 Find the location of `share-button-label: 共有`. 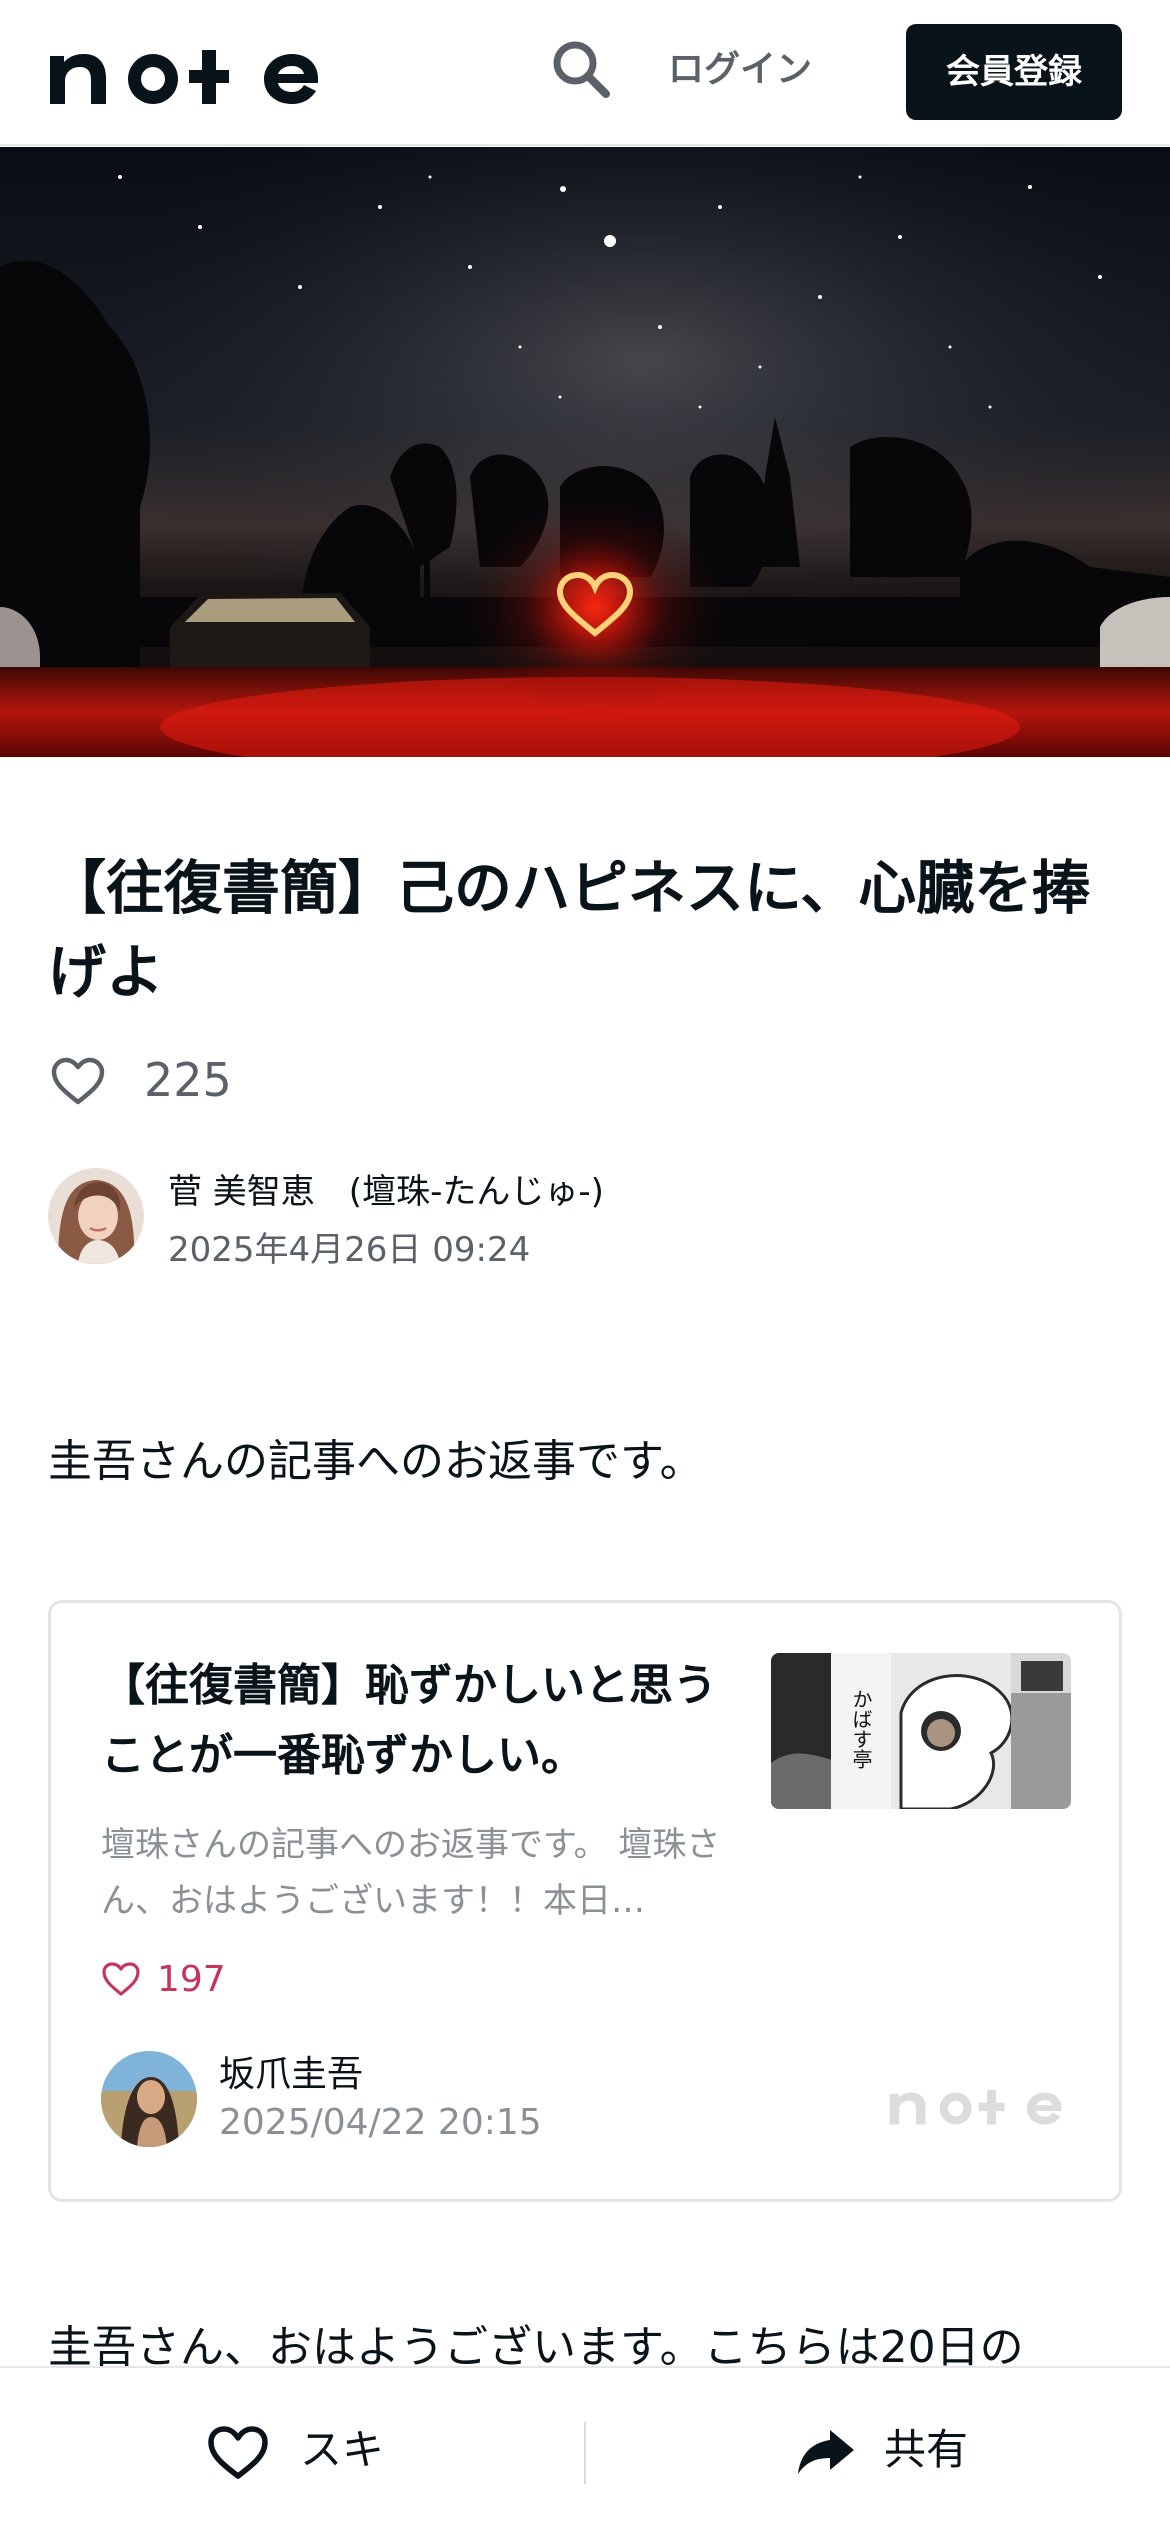

share-button-label: 共有 is located at coordinates (926, 2449).